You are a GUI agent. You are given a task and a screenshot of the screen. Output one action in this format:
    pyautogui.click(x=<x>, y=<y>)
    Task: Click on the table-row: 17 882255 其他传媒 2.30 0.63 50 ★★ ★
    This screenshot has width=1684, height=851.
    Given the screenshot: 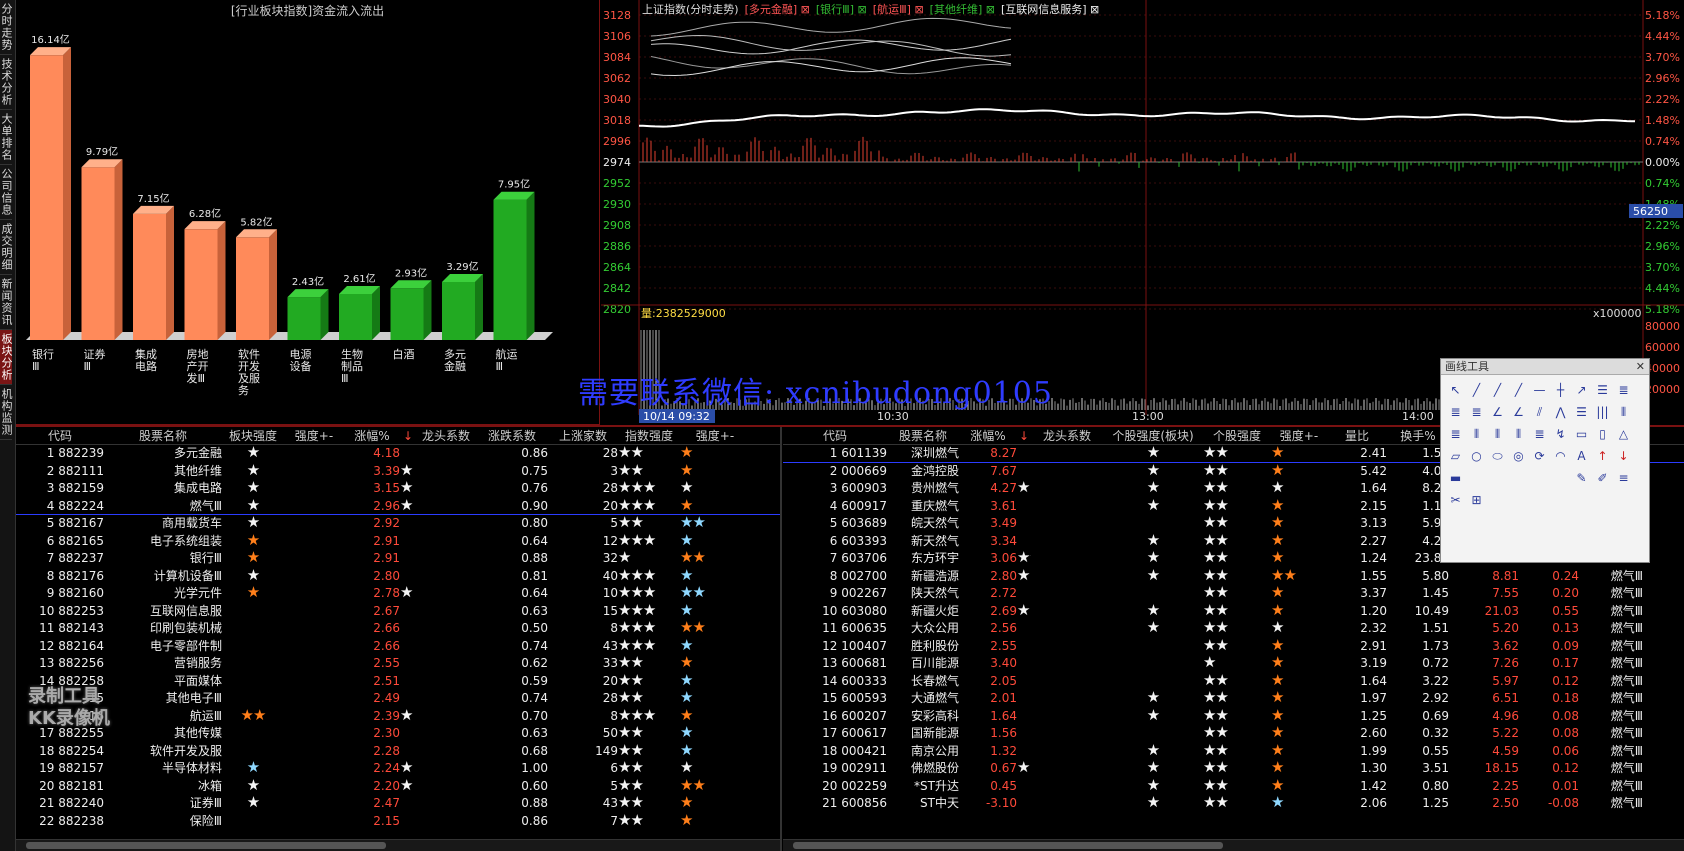 What is the action you would take?
    pyautogui.click(x=398, y=734)
    